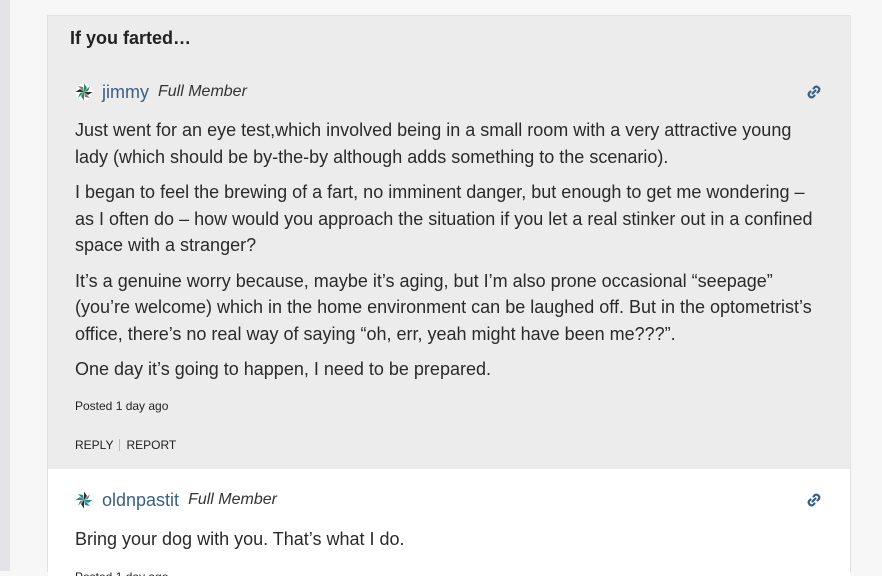  Describe the element at coordinates (151, 445) in the screenshot. I see `report-button: REPORT` at that location.